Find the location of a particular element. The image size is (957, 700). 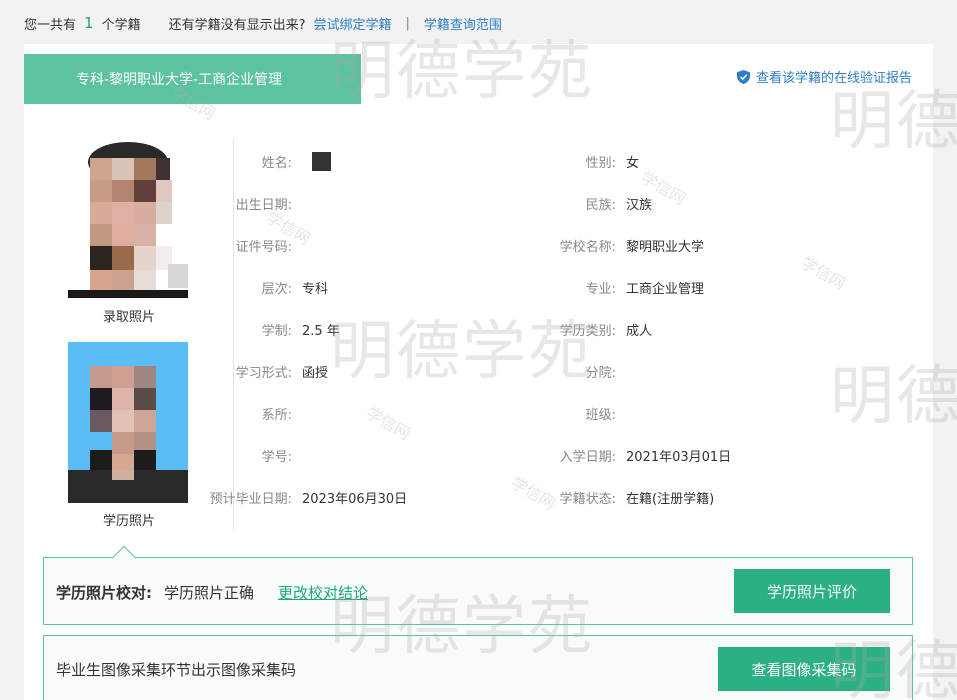

field-row-left: 学号: is located at coordinates (244, 455).